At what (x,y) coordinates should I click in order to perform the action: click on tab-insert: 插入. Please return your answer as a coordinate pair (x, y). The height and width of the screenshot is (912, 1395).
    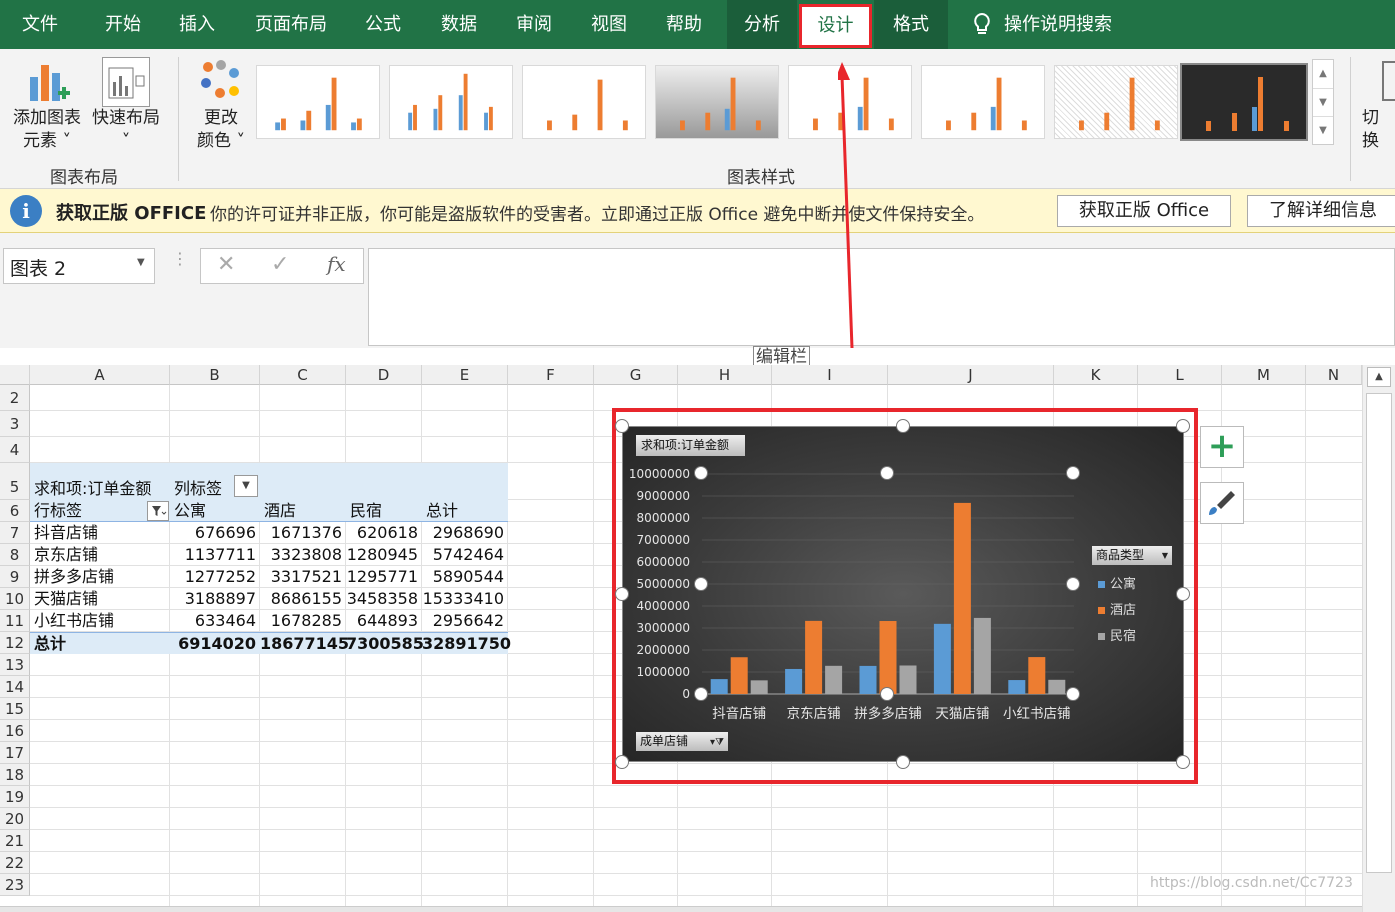
    Looking at the image, I should click on (197, 24).